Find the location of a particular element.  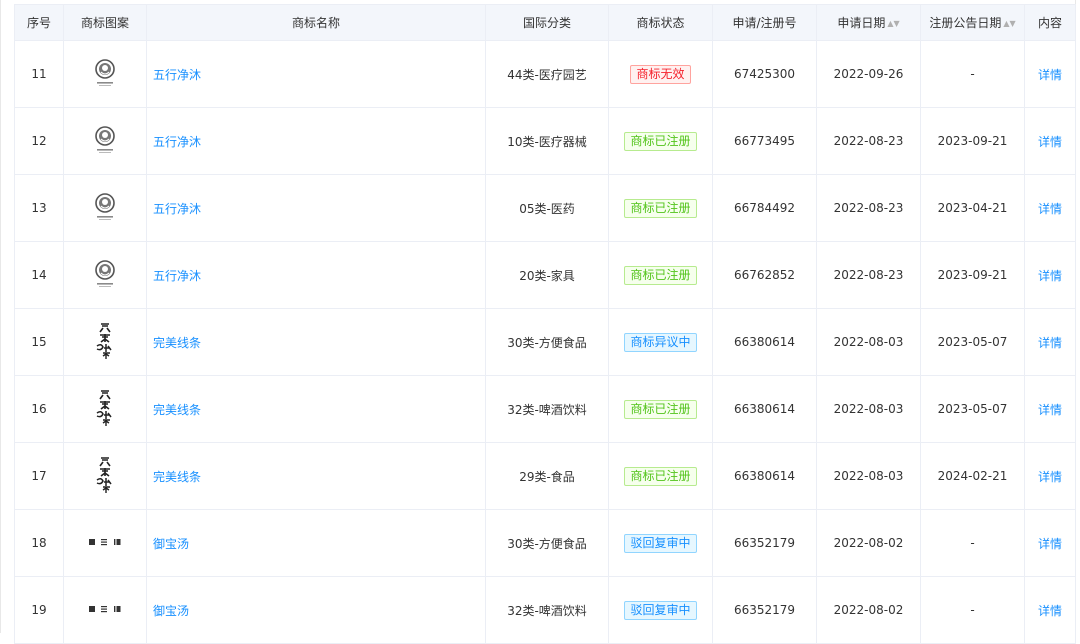

cell-reg-no: 66784492 is located at coordinates (764, 208).